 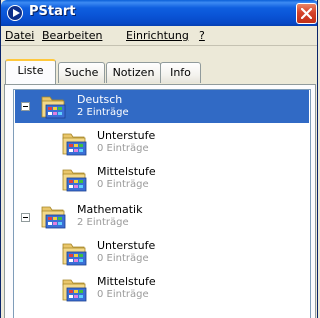 I want to click on tab-liste: Liste, so click(x=30, y=71).